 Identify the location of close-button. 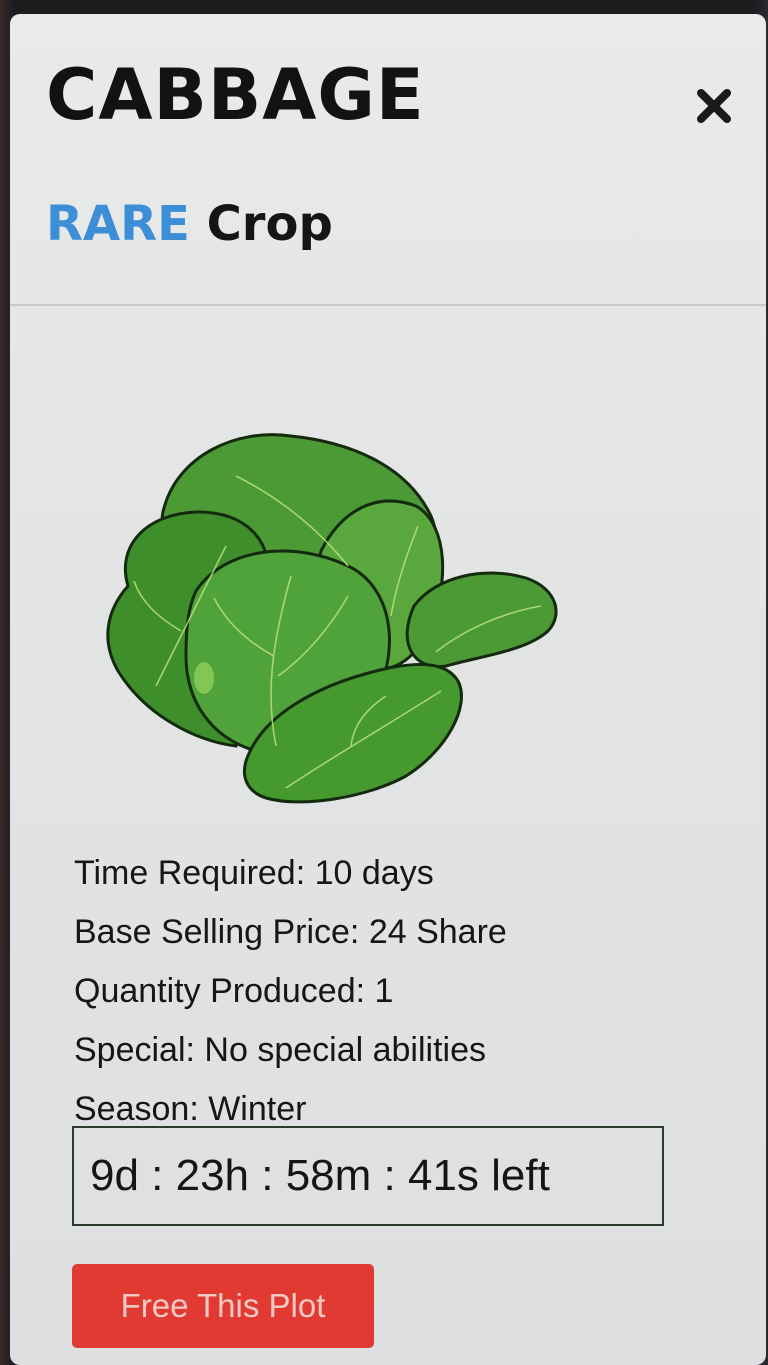
(714, 106).